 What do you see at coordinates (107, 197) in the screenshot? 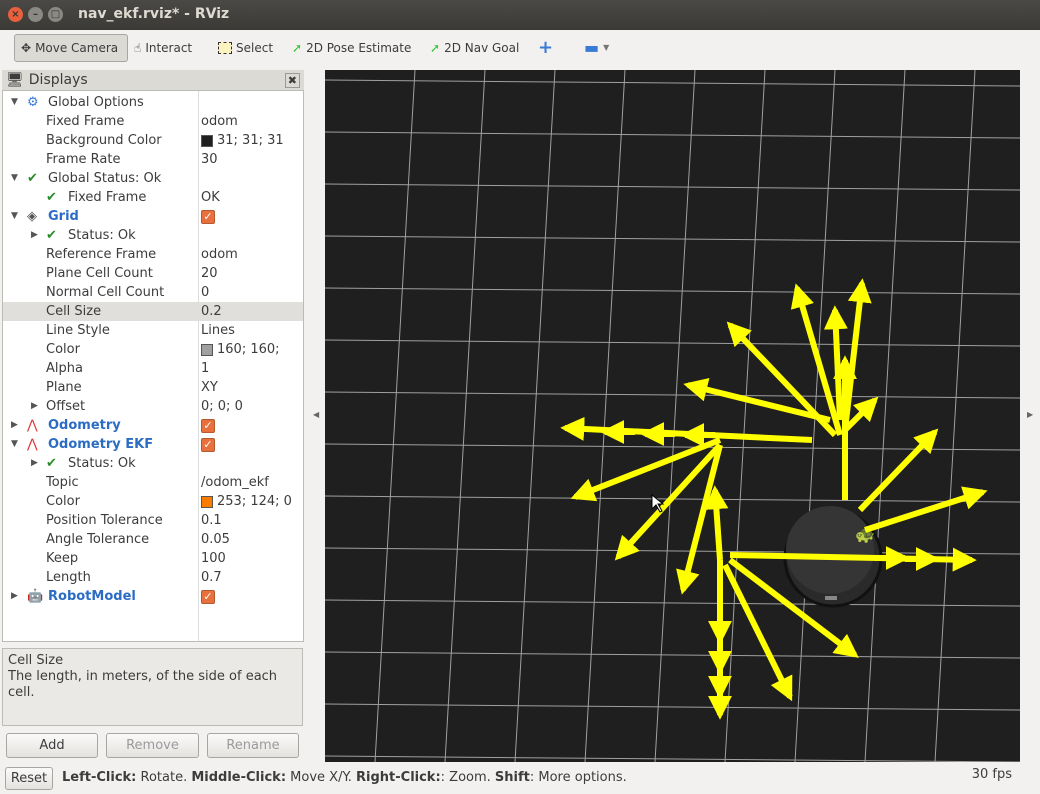
I see `property-name: Fixed Frame` at bounding box center [107, 197].